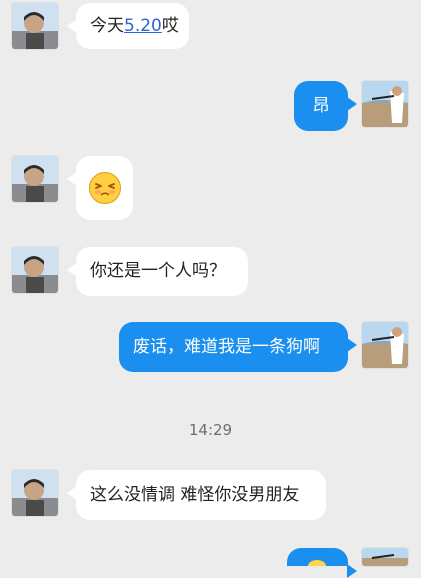 The width and height of the screenshot is (421, 578). What do you see at coordinates (107, 25) in the screenshot?
I see `message-text-part: 今天` at bounding box center [107, 25].